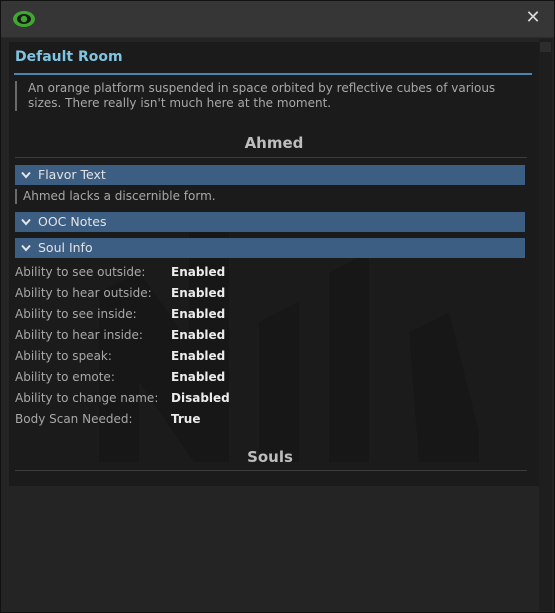  Describe the element at coordinates (270, 175) in the screenshot. I see `flavor-text-toggle: Flavor Text` at that location.